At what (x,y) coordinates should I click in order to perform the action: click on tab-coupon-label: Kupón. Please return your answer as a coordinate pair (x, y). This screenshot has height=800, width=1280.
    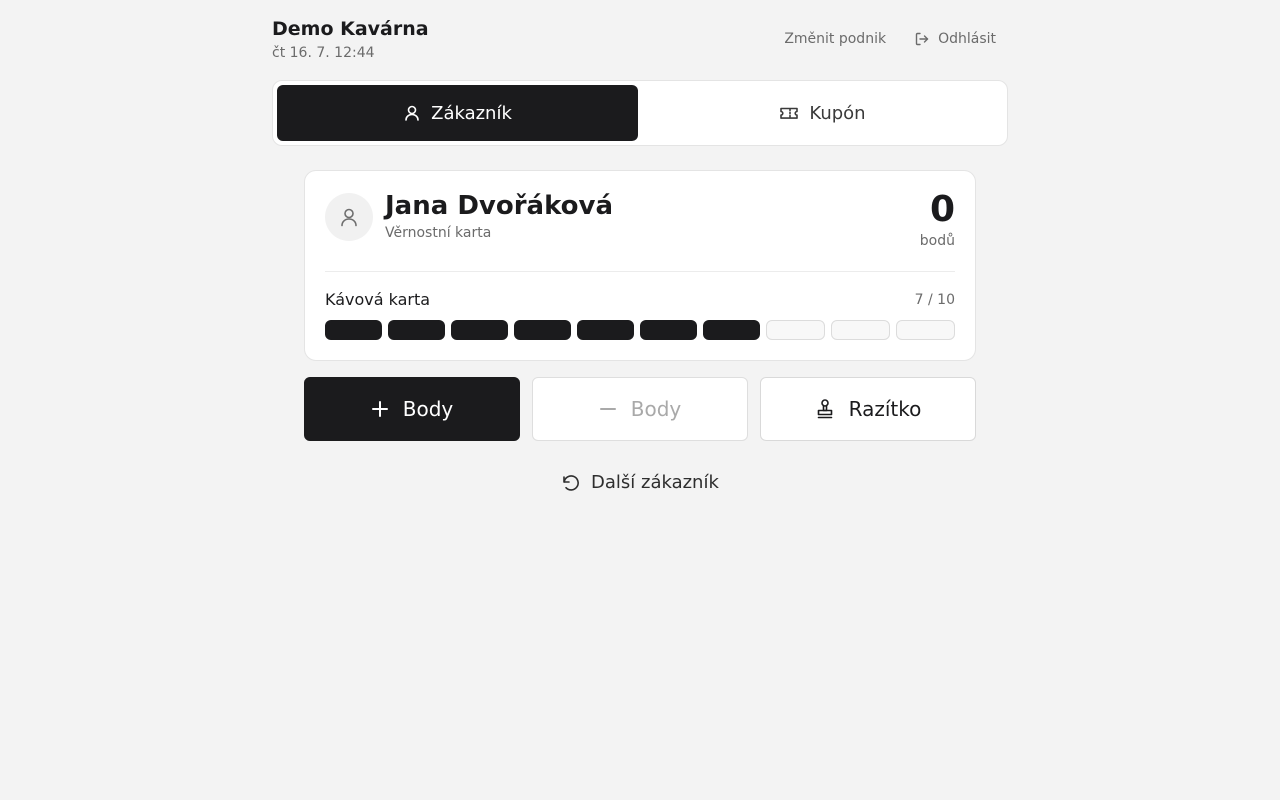
    Looking at the image, I should click on (837, 113).